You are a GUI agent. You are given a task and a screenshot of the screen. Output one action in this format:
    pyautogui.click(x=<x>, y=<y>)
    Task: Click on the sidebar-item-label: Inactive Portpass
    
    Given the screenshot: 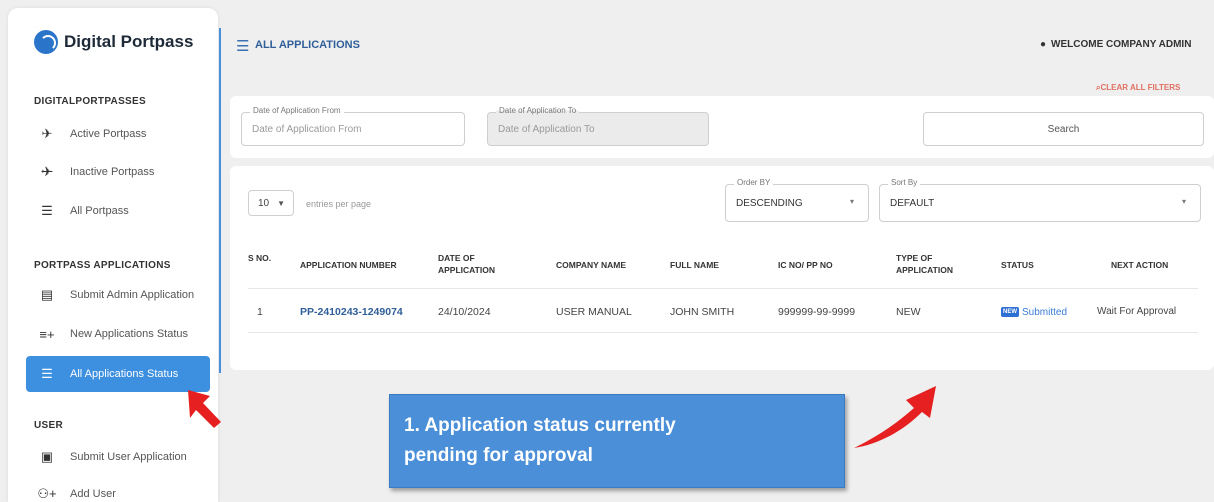 What is the action you would take?
    pyautogui.click(x=112, y=172)
    